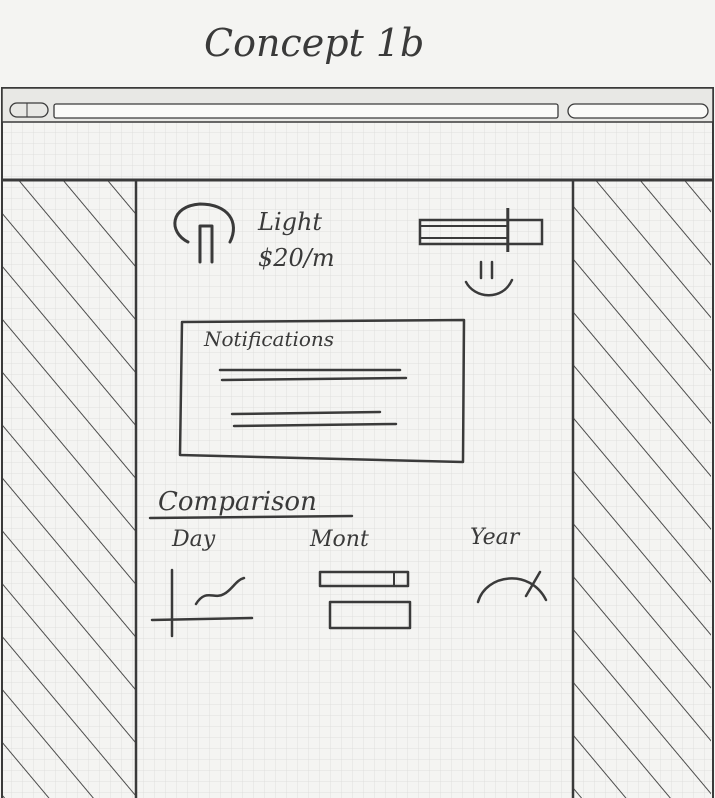 Image resolution: width=715 pixels, height=798 pixels. I want to click on window-controls, so click(29, 110).